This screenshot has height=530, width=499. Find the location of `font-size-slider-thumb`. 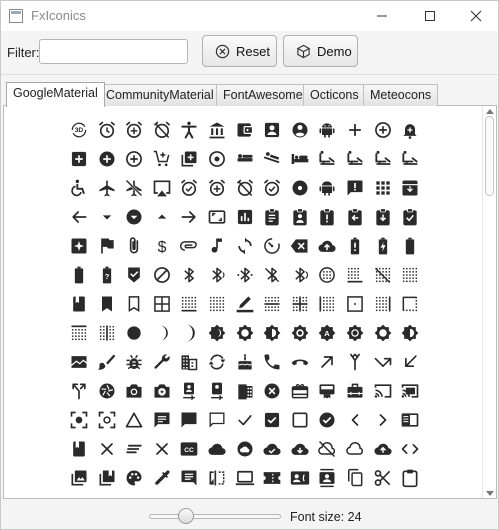

font-size-slider-thumb is located at coordinates (186, 516).